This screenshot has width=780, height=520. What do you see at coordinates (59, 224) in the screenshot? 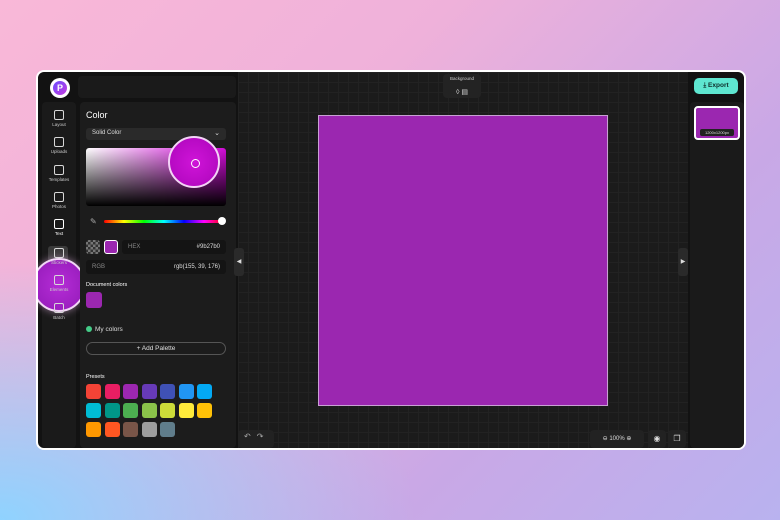
I see `text-icon` at bounding box center [59, 224].